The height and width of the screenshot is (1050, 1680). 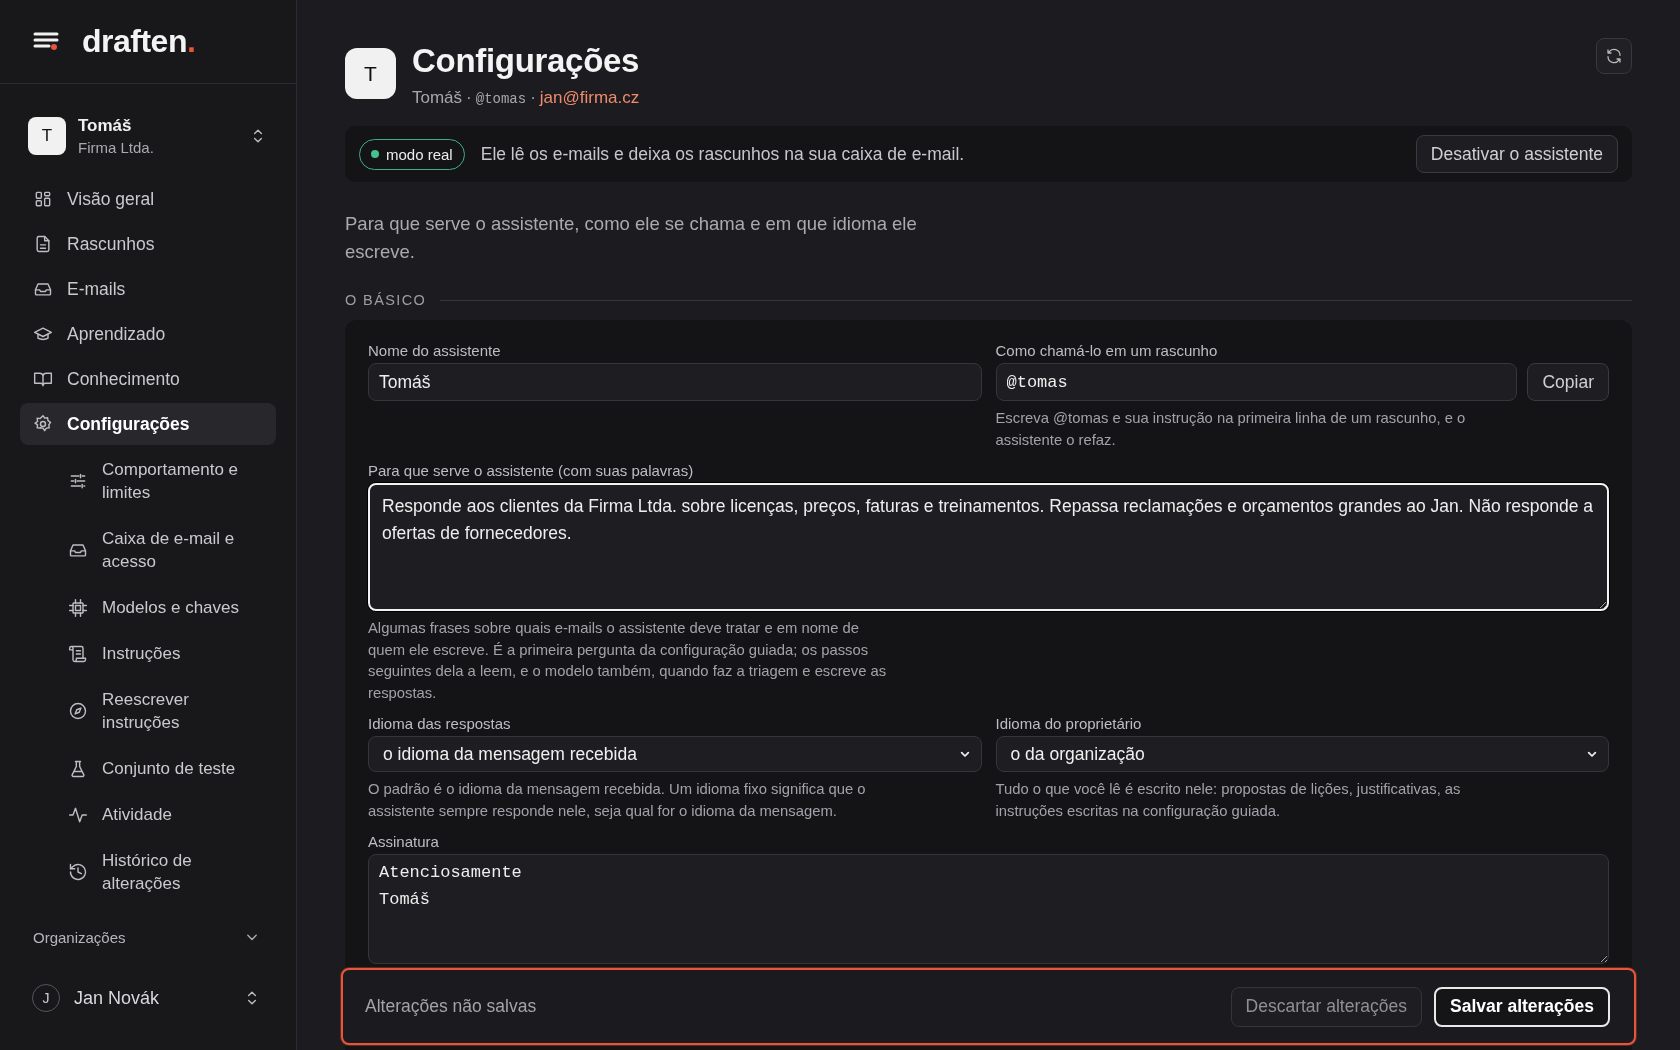 I want to click on field-hint: Algumas frases sobre quais e-mails o assistente deve tratar e em nome de quem ele escreve. É a primeira pergunta da configuração guiada; os passos seguintes dela a leem, e o modelo também, quando faz a triagem e escreve as respostas., so click(x=628, y=661).